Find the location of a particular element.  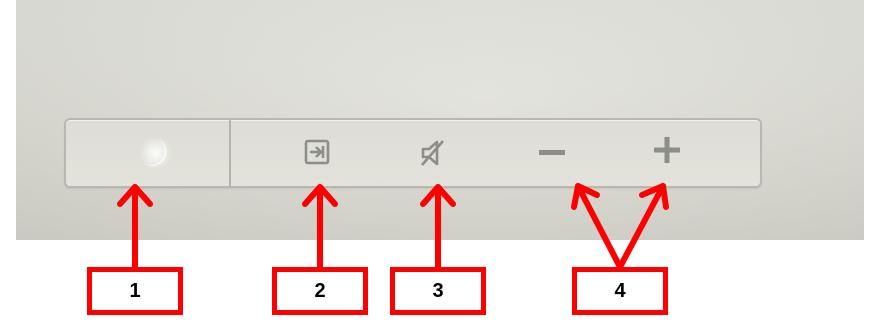

callout-box-3: 3 is located at coordinates (438, 291).